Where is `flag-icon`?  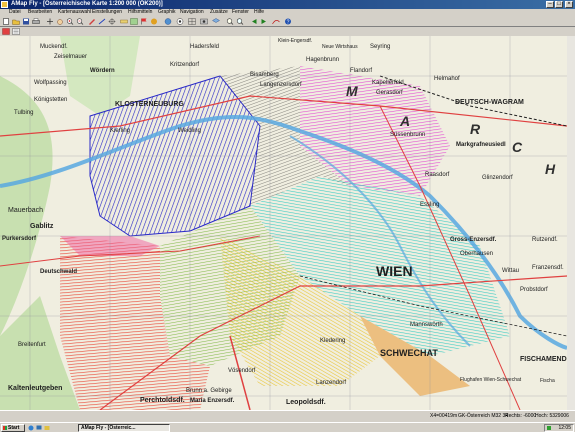
flag-icon is located at coordinates (144, 21).